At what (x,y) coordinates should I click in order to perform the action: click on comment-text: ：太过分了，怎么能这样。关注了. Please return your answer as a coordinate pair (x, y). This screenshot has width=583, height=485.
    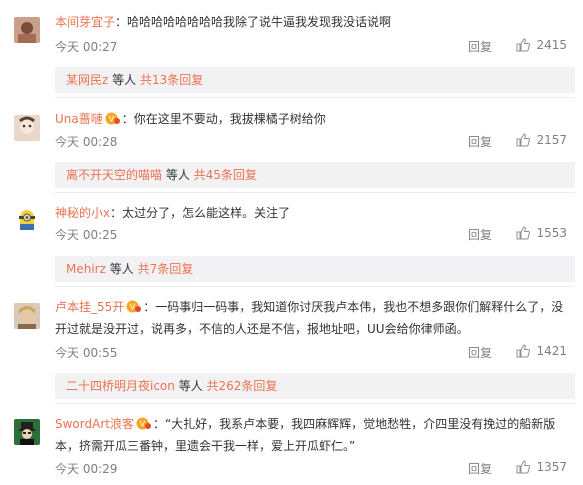
    Looking at the image, I should click on (200, 213).